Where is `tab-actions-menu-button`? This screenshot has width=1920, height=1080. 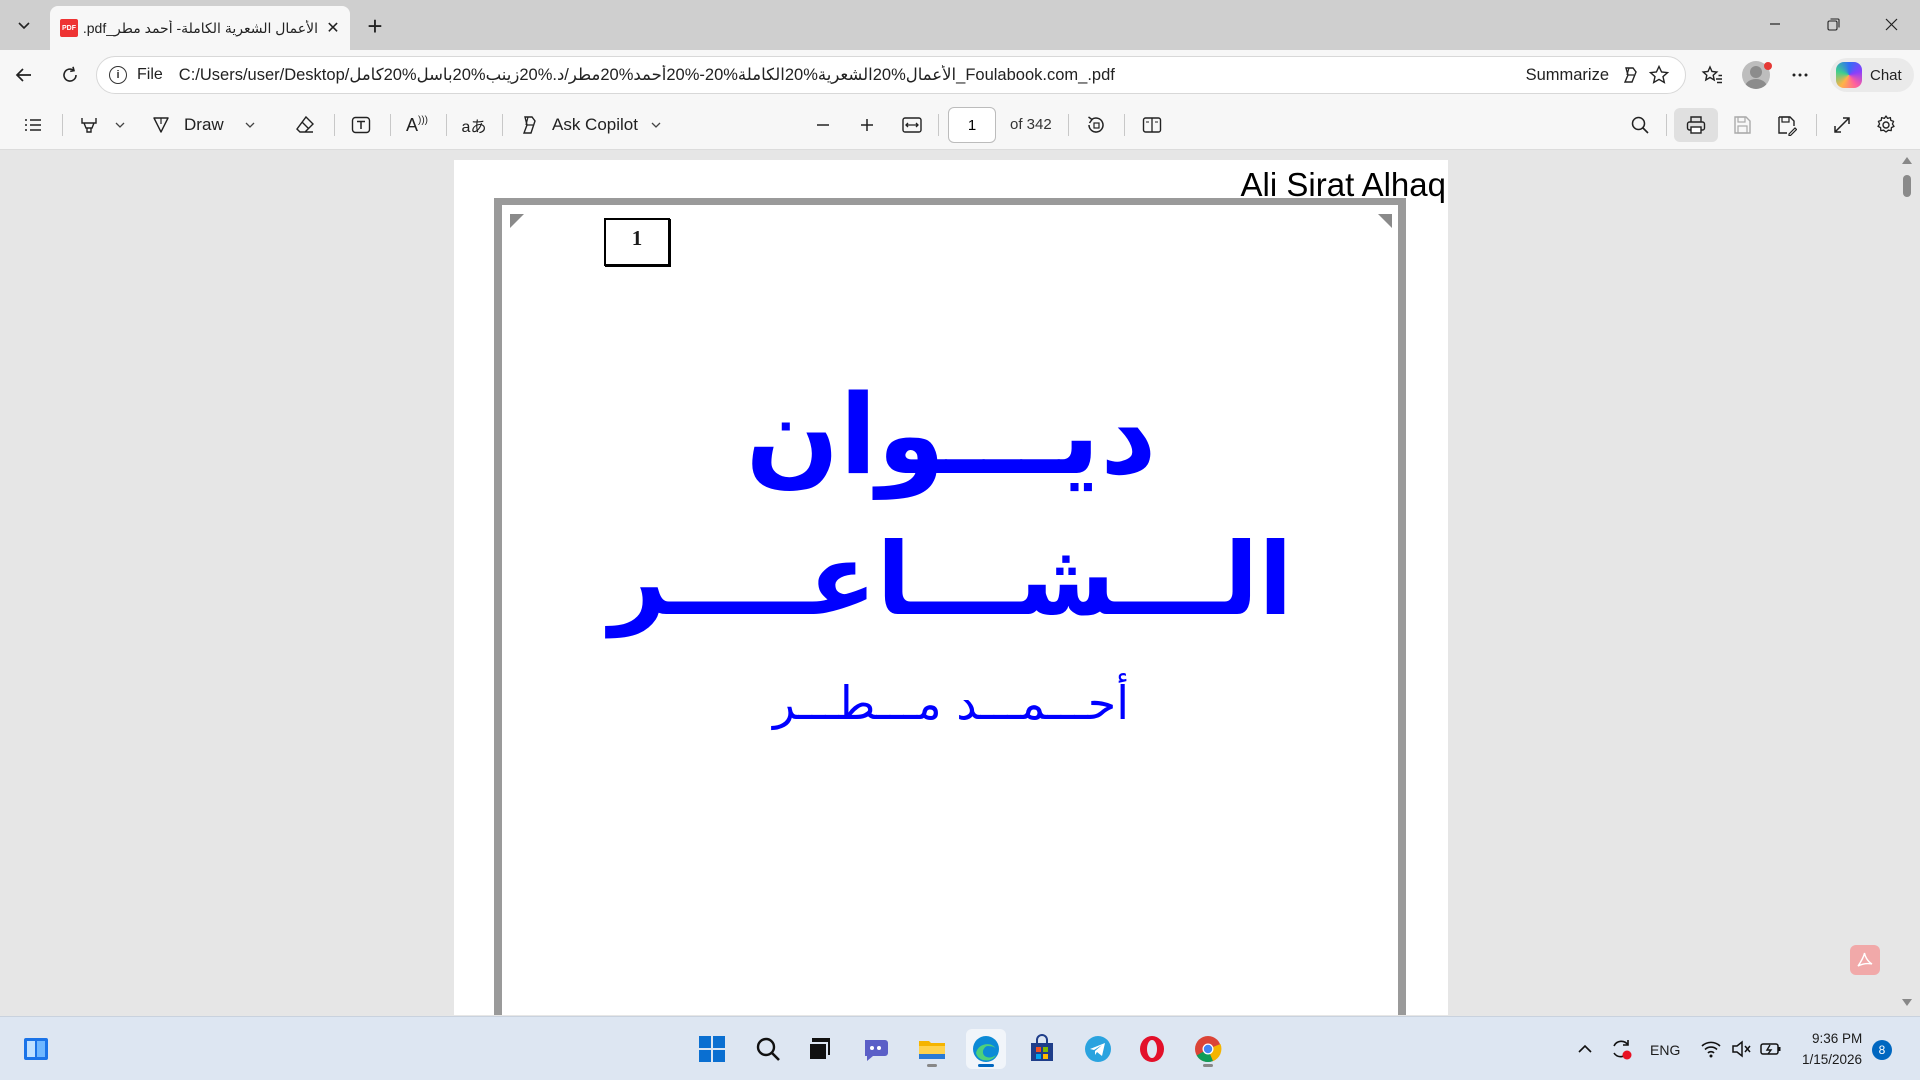
tab-actions-menu-button is located at coordinates (24, 25).